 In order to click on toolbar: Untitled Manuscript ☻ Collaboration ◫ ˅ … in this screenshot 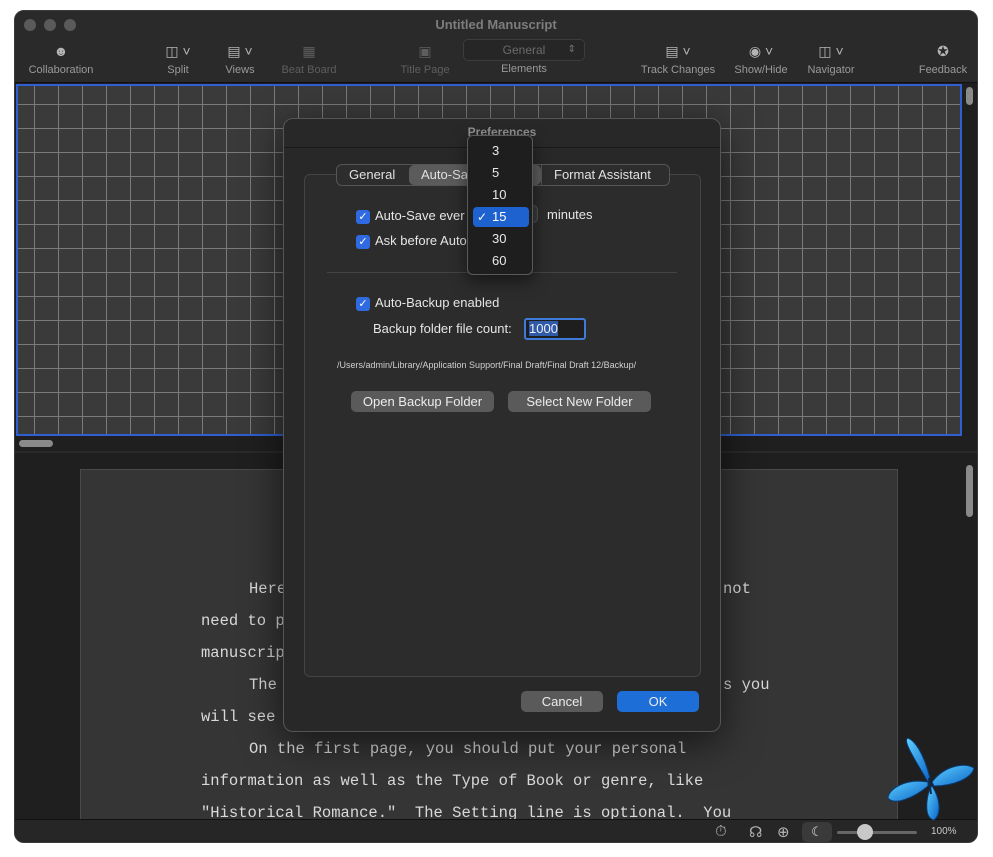, I will do `click(496, 47)`.